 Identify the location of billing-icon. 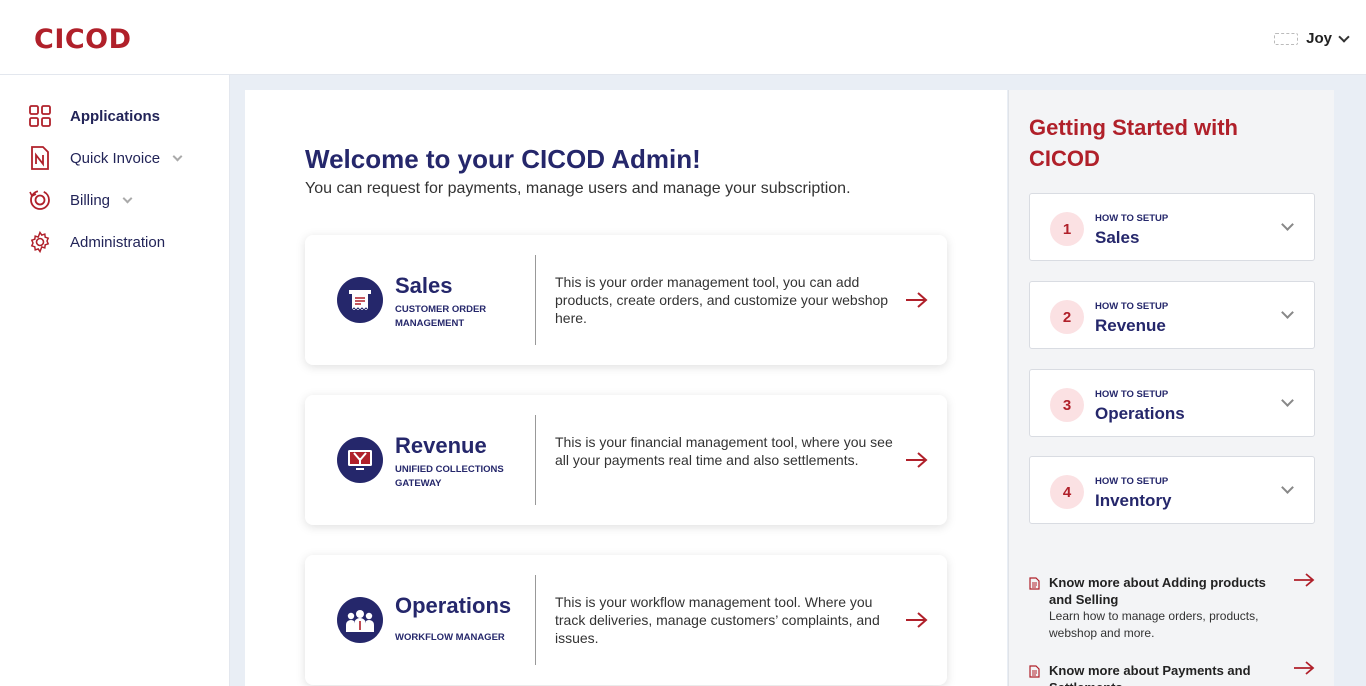
(40, 200).